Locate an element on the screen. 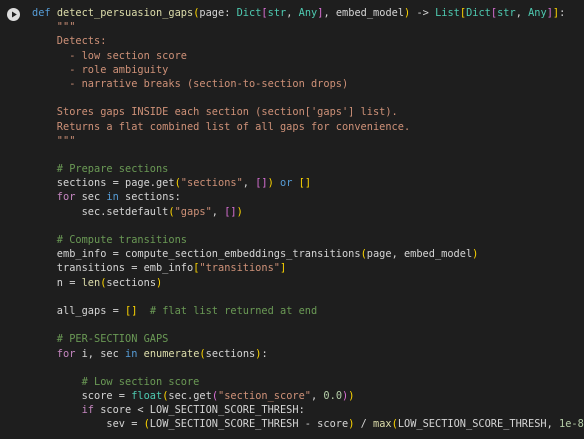 This screenshot has width=584, height=439. code-token: sec.setdefault is located at coordinates (100, 211).